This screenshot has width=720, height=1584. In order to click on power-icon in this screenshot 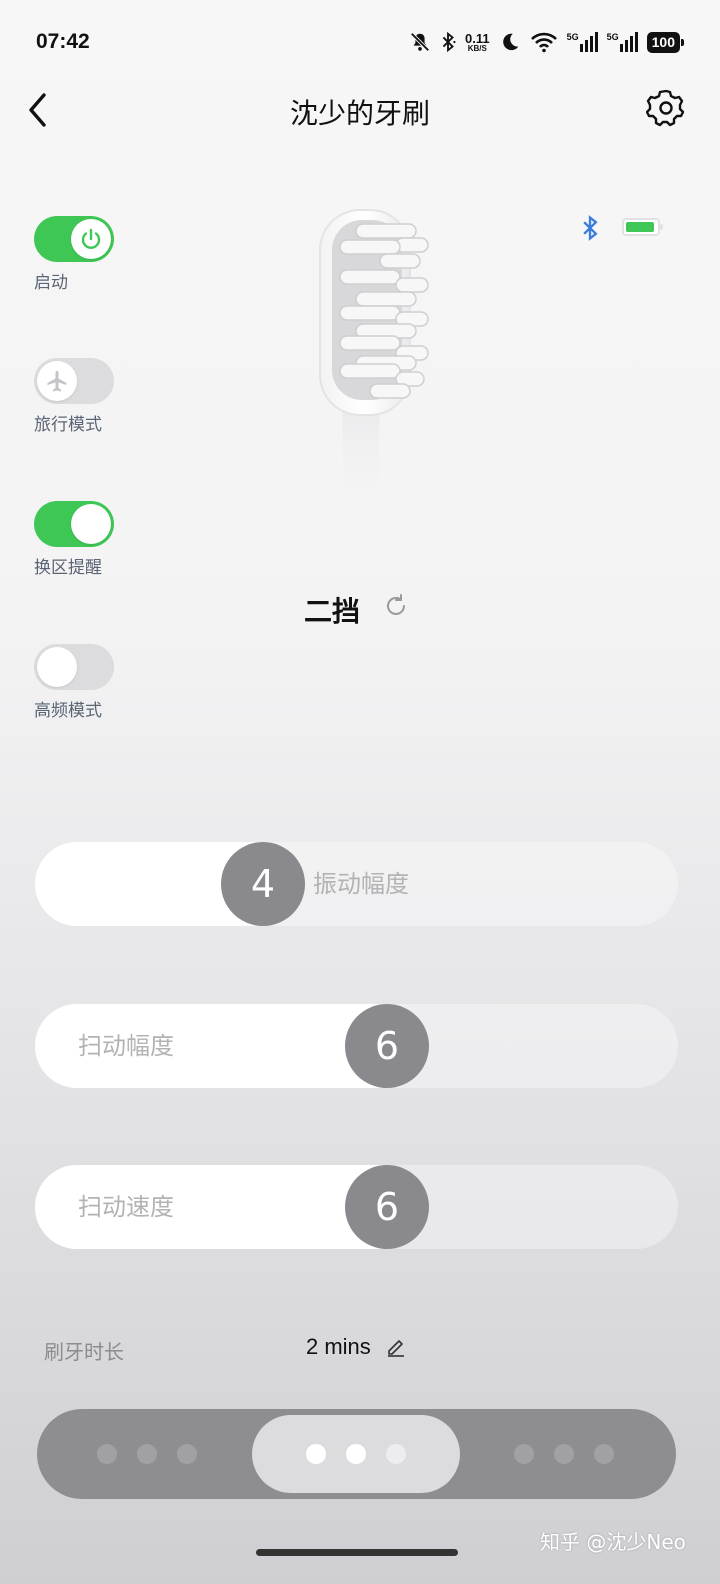, I will do `click(91, 238)`.